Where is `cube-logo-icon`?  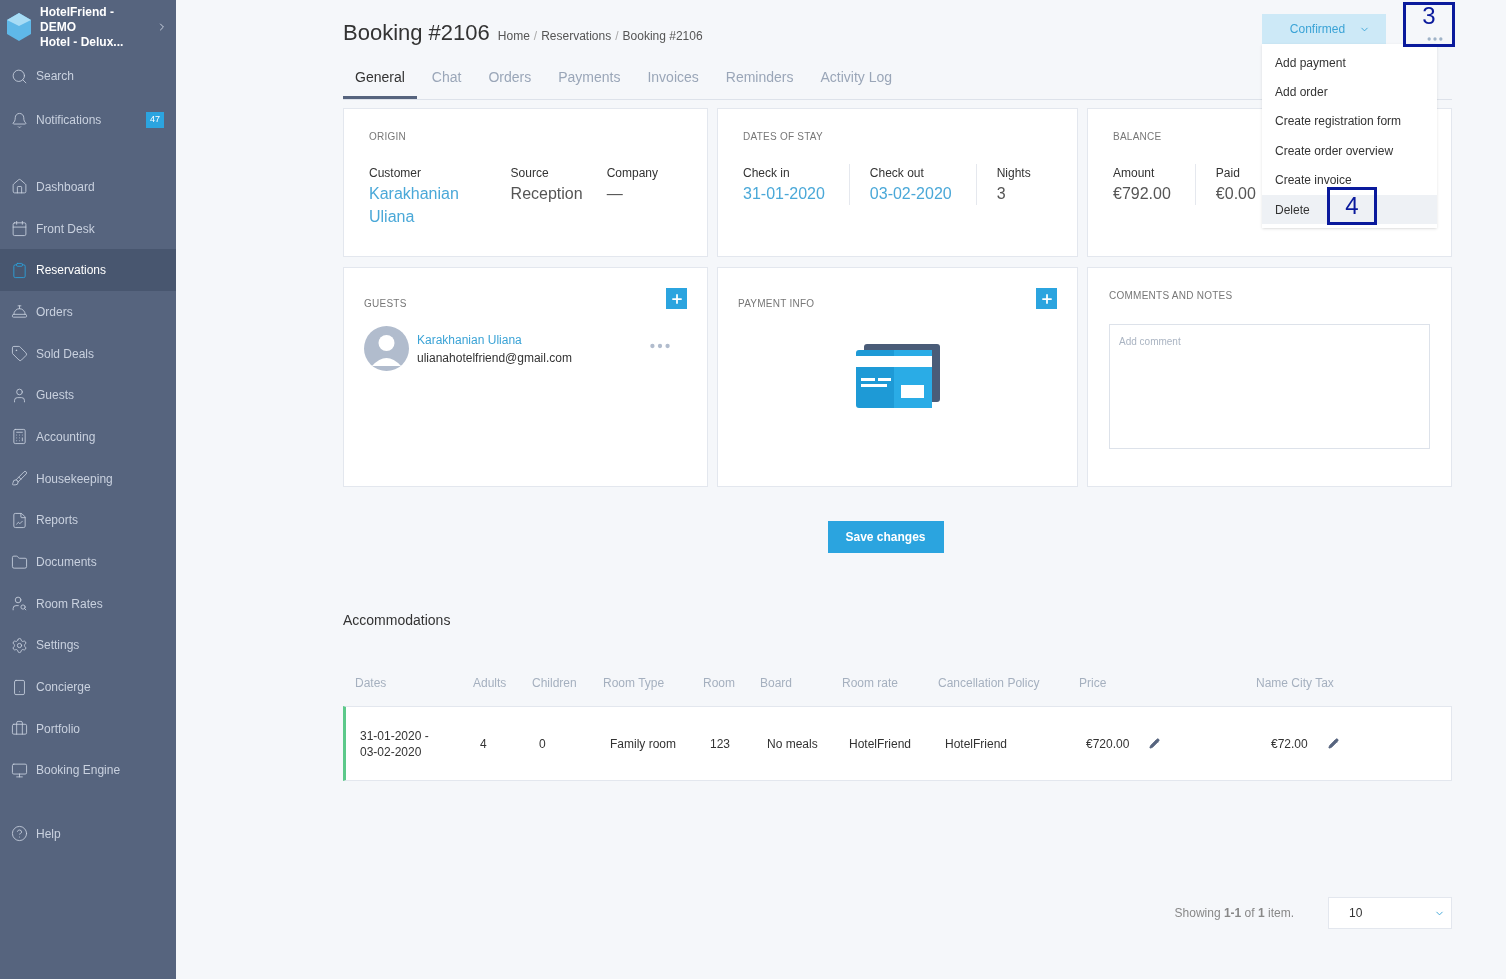 cube-logo-icon is located at coordinates (19, 27).